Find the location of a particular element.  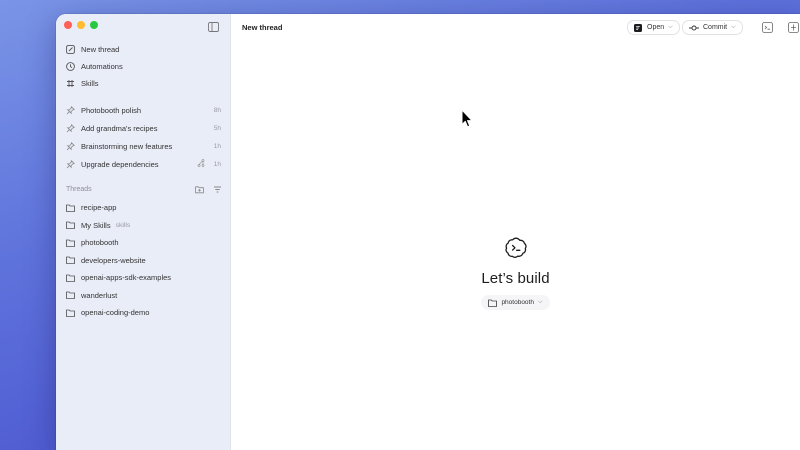

new-folder-icon is located at coordinates (199, 189).